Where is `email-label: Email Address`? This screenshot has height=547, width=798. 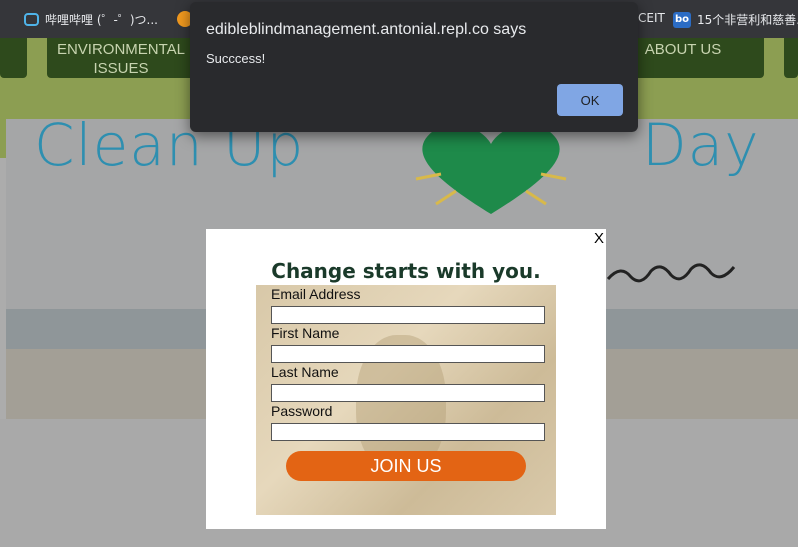
email-label: Email Address is located at coordinates (316, 294).